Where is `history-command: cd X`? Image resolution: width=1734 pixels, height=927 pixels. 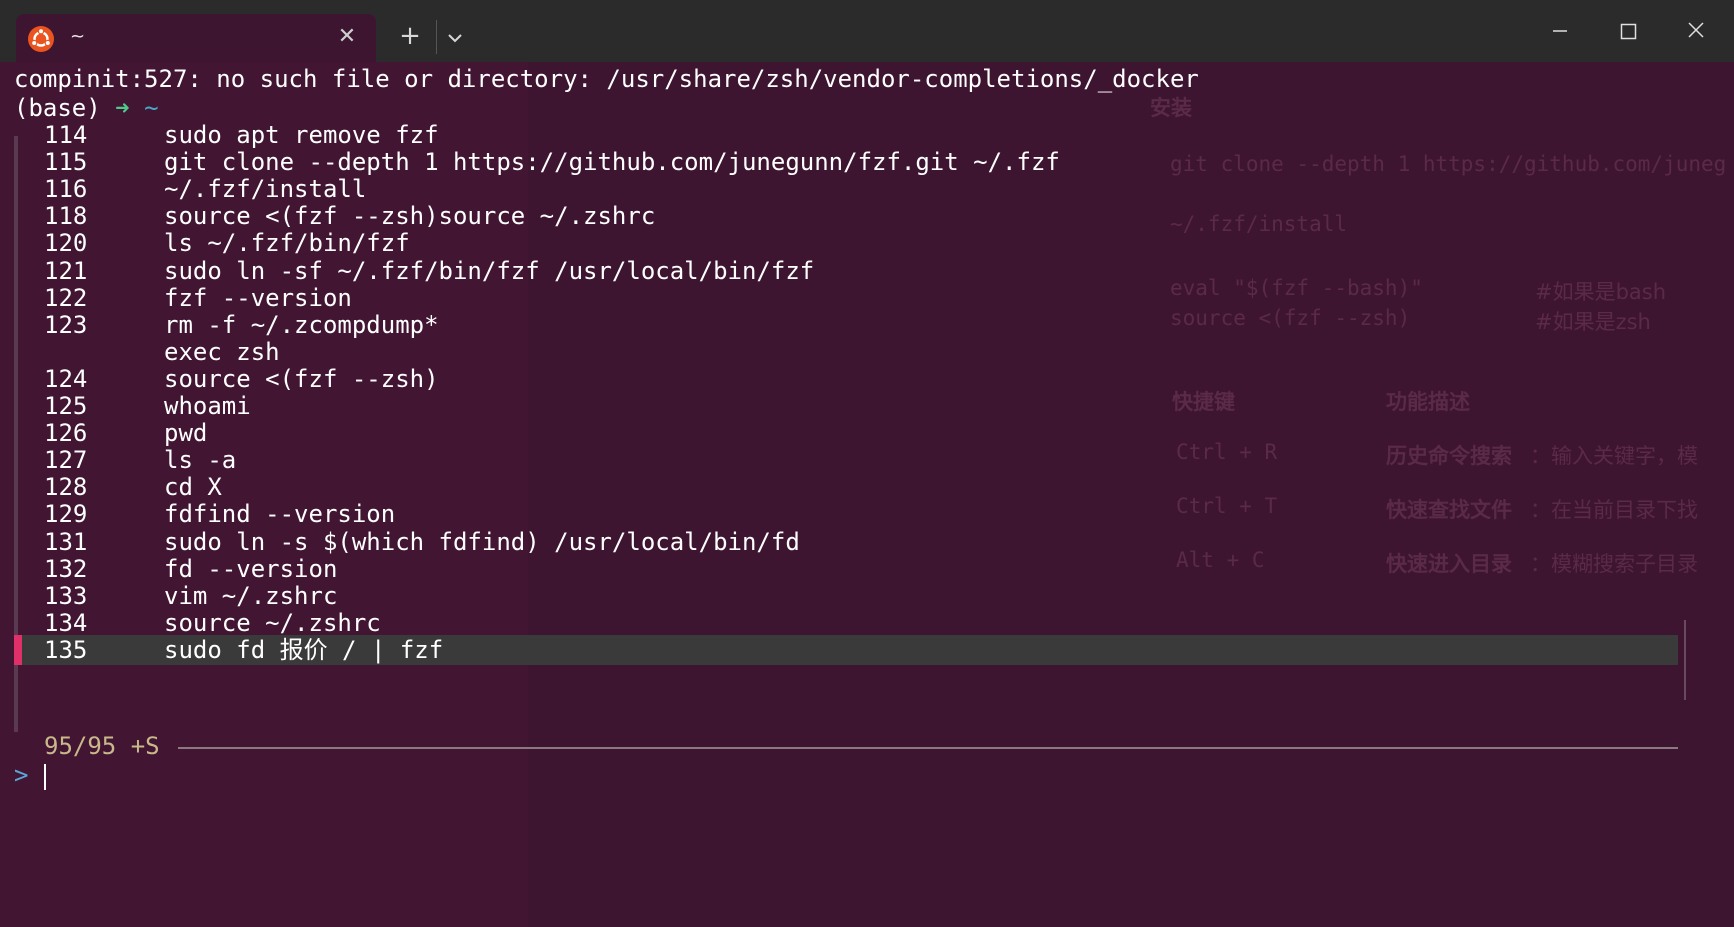
history-command: cd X is located at coordinates (193, 487).